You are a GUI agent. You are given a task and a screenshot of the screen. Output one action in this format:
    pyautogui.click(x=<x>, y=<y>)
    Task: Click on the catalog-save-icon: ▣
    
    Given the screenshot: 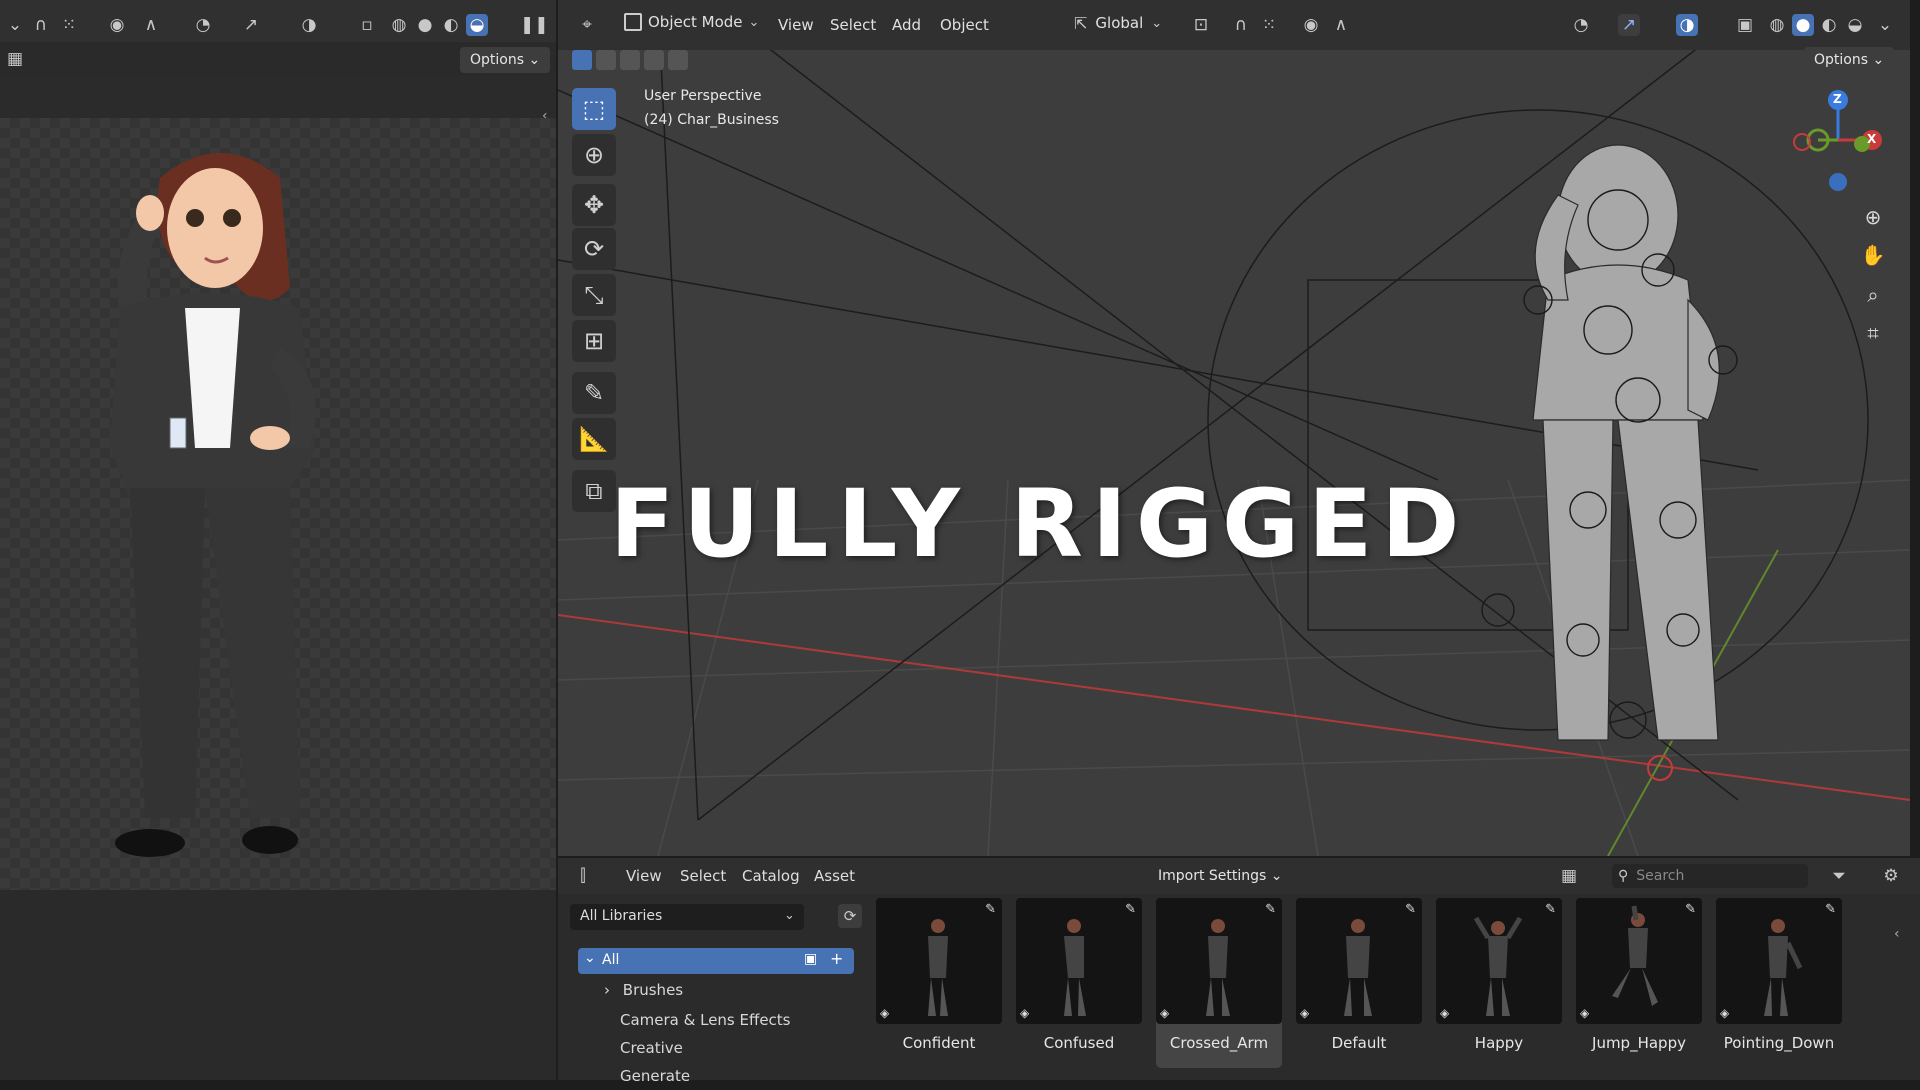 What is the action you would take?
    pyautogui.click(x=810, y=959)
    